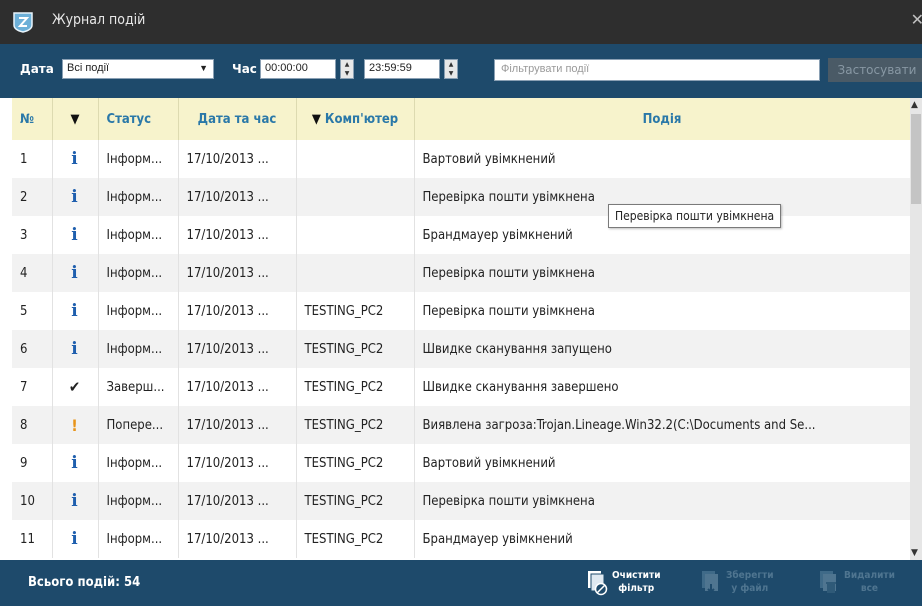 Image resolution: width=922 pixels, height=606 pixels. I want to click on cell-number: 2, so click(32, 197).